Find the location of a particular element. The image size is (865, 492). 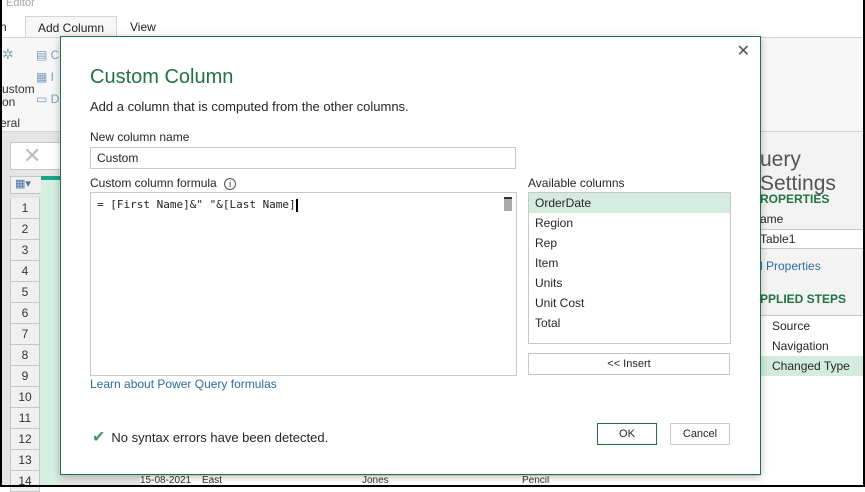

conditional-column-icon: ▤ C is located at coordinates (47, 55).